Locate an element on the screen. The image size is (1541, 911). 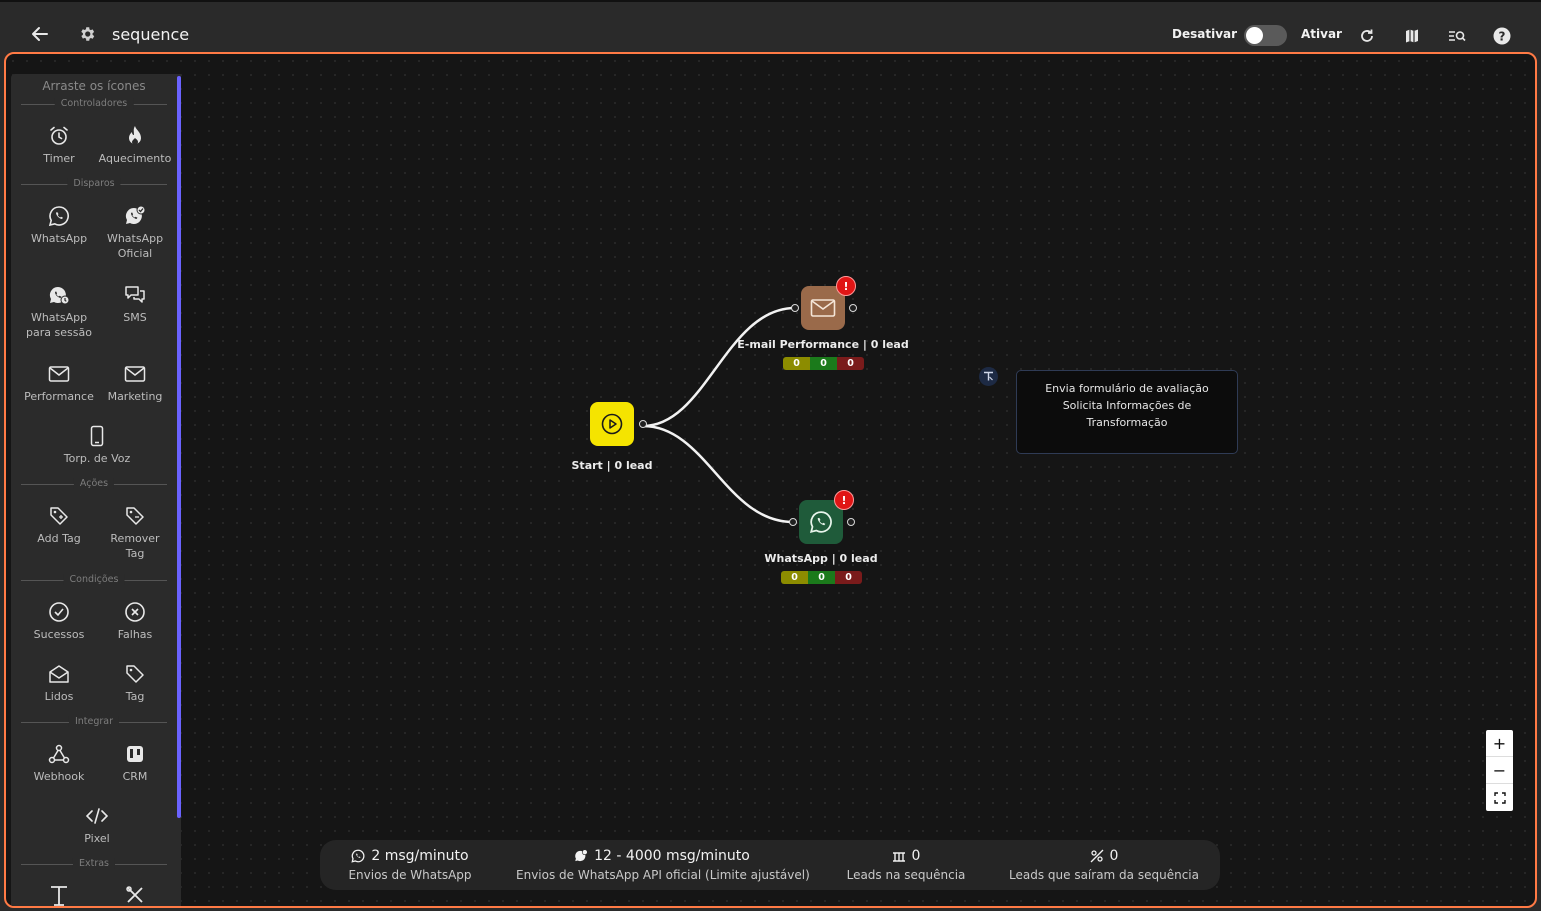
stat-leads-in: 0 Leads na sequência is located at coordinates (906, 865).